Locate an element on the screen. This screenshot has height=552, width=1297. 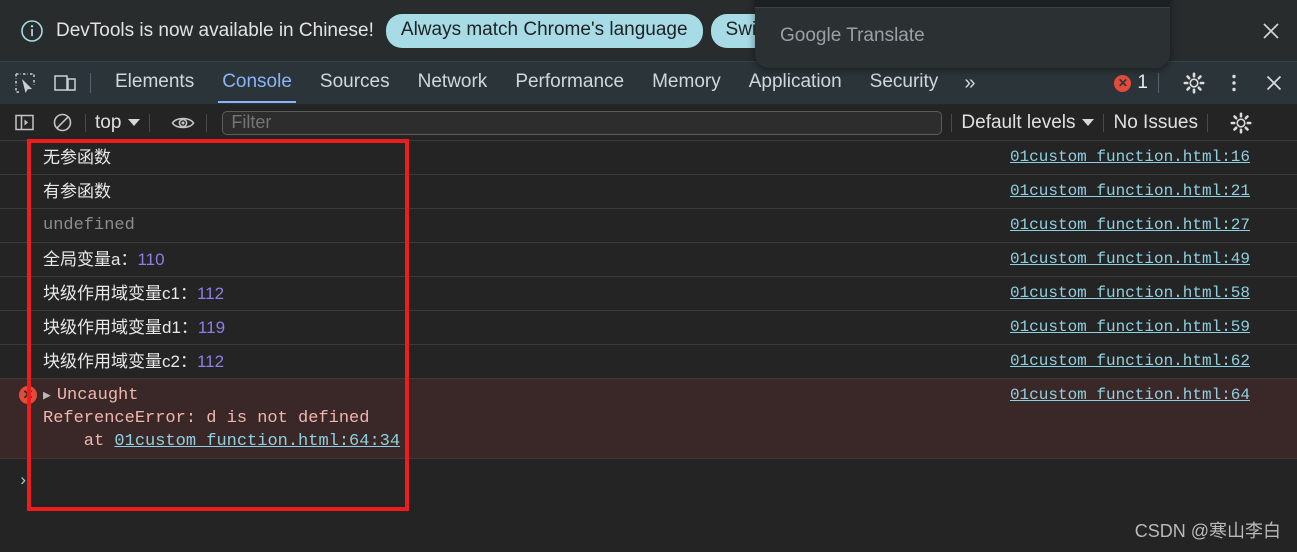
console-prompt-row: › is located at coordinates (648, 481).